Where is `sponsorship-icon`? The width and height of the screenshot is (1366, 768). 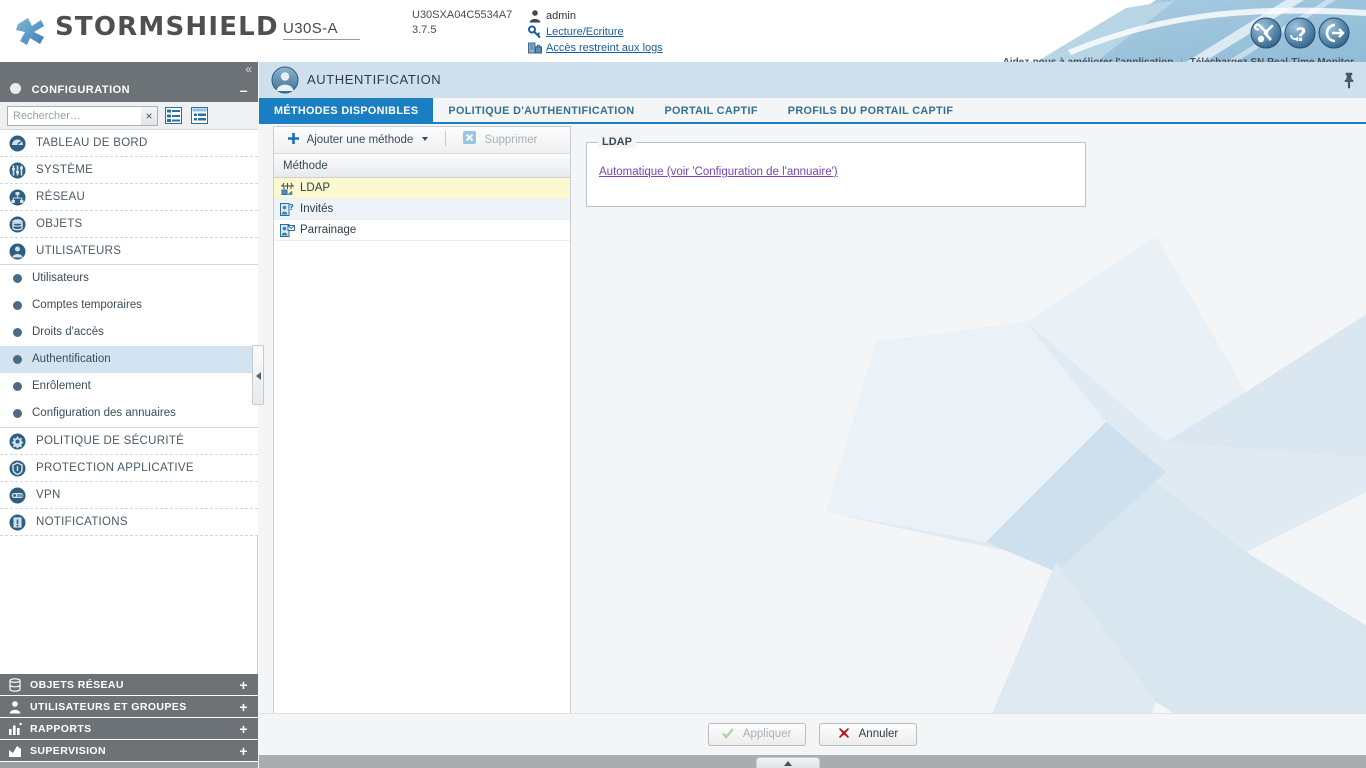 sponsorship-icon is located at coordinates (287, 230).